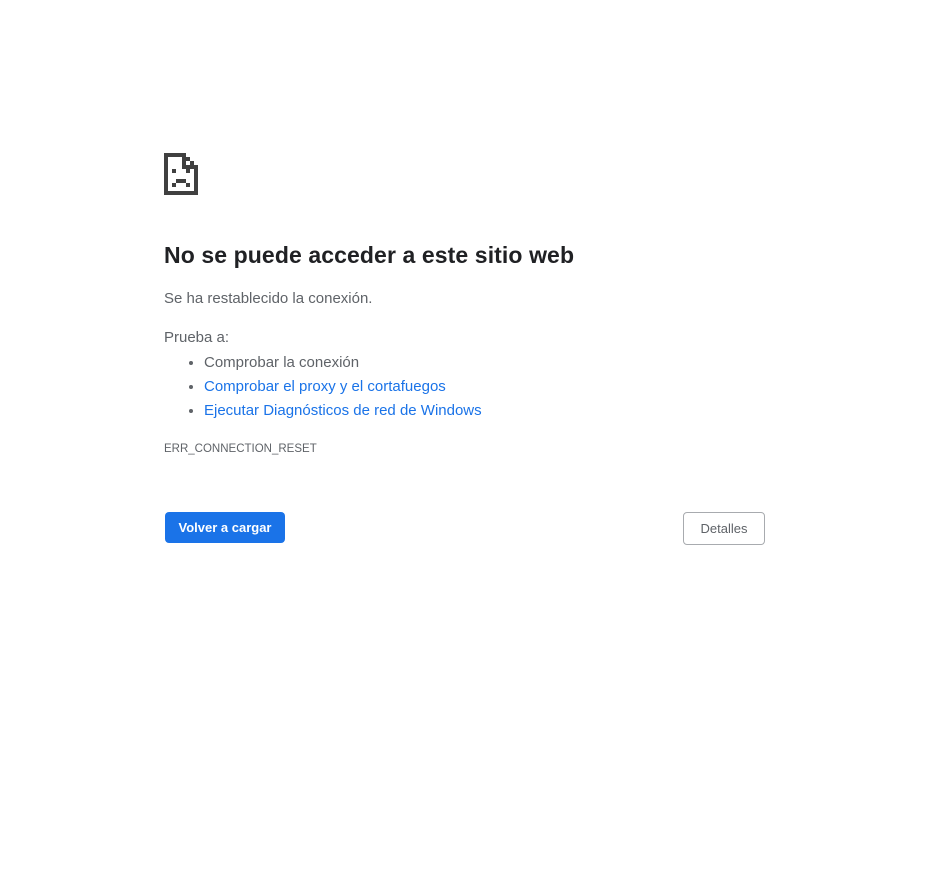 The image size is (929, 879). I want to click on suggestion-check-proxy: Comprobar el proxy y el cortafuegos, so click(343, 388).